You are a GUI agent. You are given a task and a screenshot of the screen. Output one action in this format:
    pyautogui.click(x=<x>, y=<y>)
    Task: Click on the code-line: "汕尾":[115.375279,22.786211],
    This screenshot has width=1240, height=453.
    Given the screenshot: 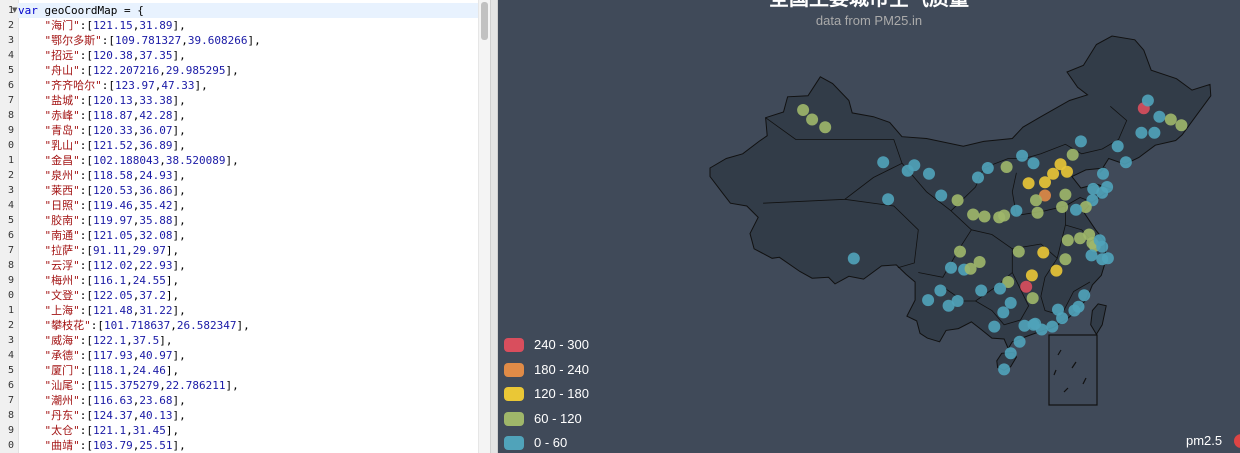 What is the action you would take?
    pyautogui.click(x=248, y=385)
    